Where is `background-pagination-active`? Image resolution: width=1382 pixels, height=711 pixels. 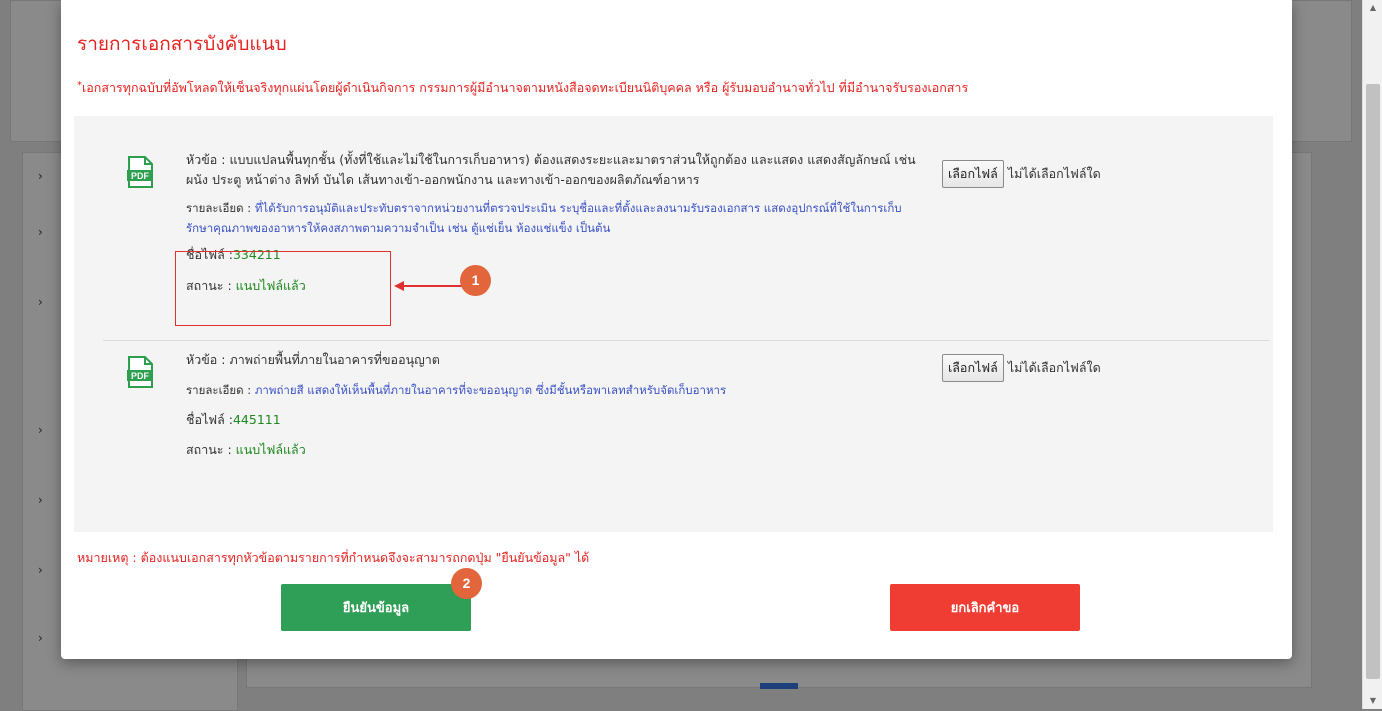
background-pagination-active is located at coordinates (779, 686).